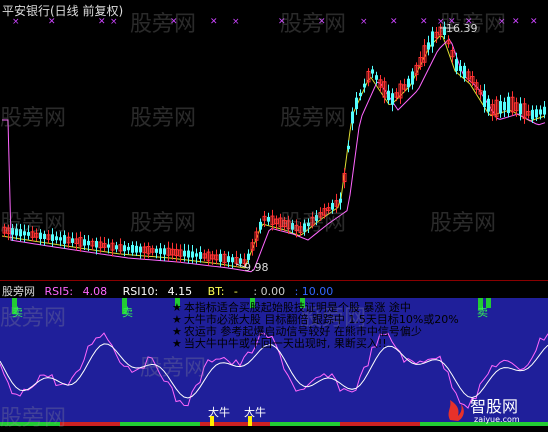  Describe the element at coordinates (314, 291) in the screenshot. I see `value-b-readout: : 10.00` at that location.